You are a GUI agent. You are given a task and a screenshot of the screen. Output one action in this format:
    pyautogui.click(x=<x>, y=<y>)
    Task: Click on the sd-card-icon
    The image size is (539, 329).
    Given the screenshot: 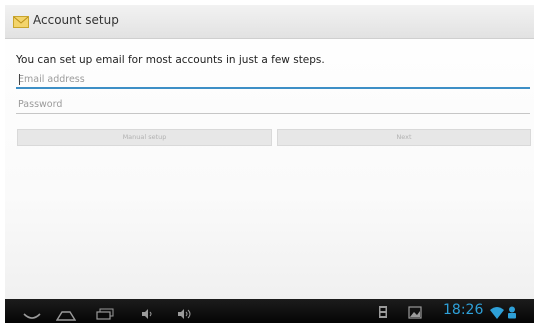 What is the action you would take?
    pyautogui.click(x=383, y=313)
    